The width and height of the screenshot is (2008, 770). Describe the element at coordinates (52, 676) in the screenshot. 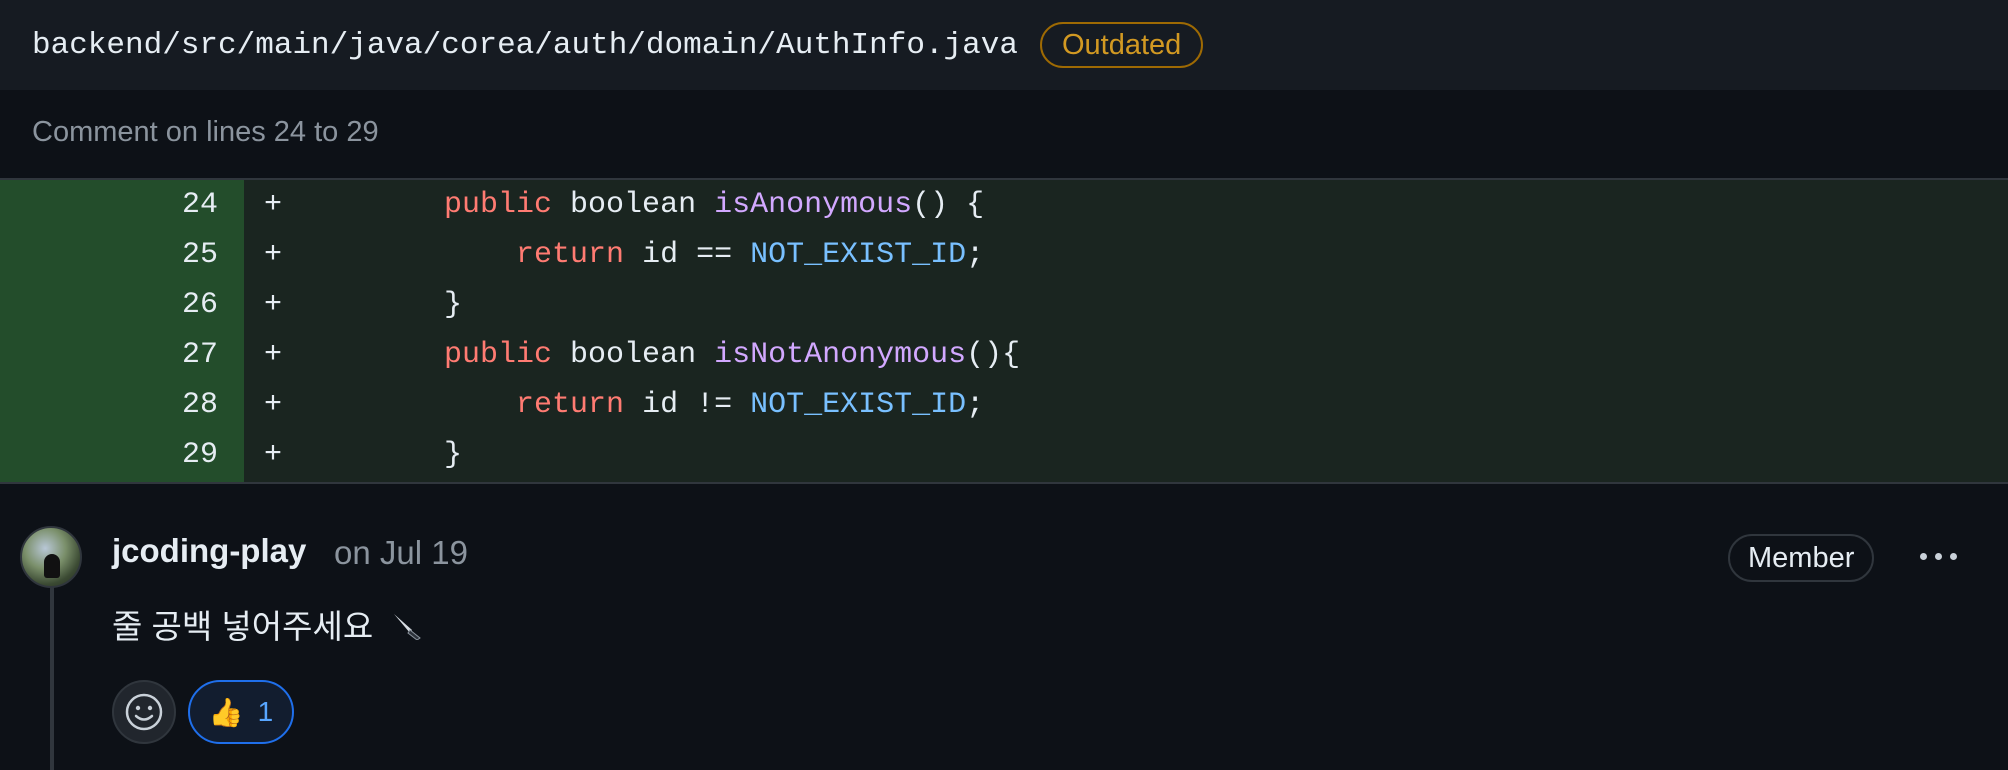

I see `thread-line` at that location.